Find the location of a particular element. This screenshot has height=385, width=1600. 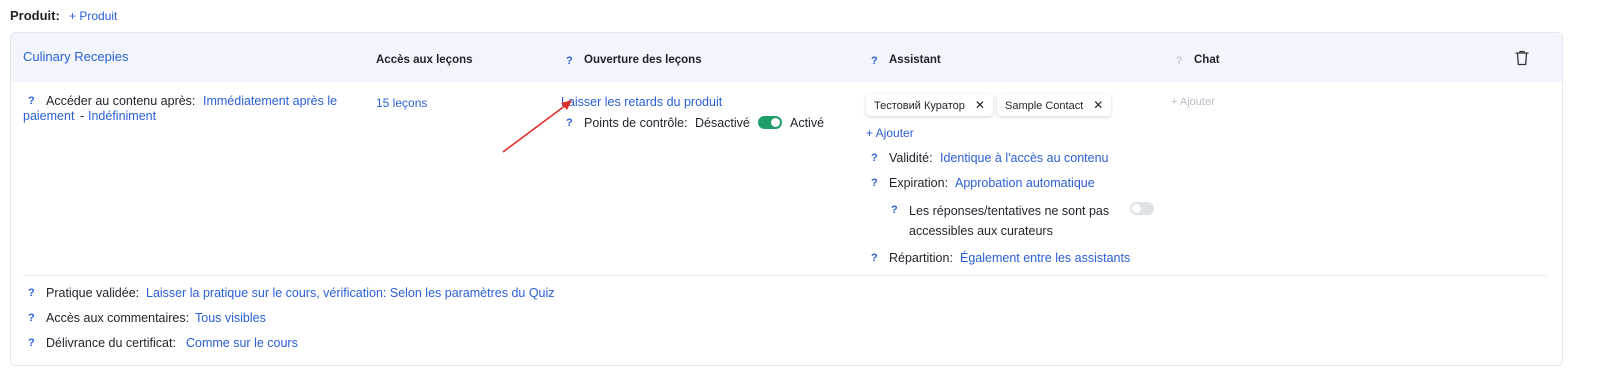

access-content-label: Accéder au contenu après: is located at coordinates (121, 101).